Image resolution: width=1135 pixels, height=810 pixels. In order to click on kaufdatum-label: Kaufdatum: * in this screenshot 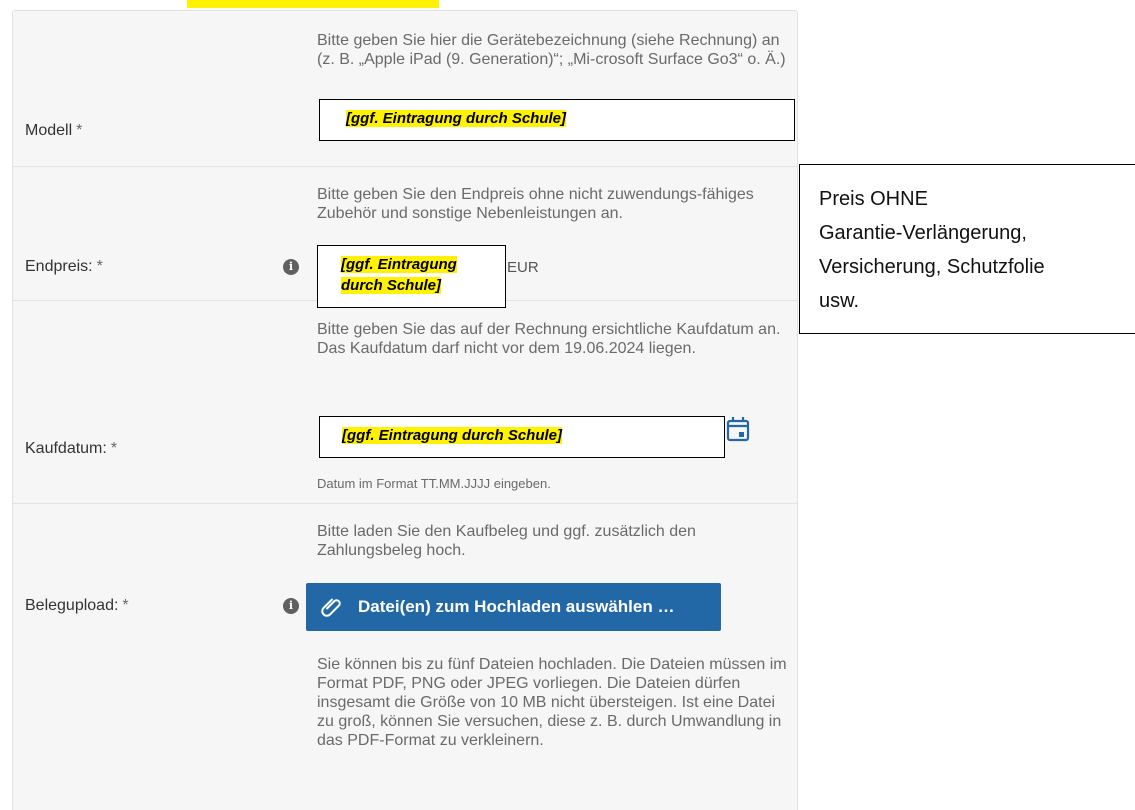, I will do `click(71, 449)`.